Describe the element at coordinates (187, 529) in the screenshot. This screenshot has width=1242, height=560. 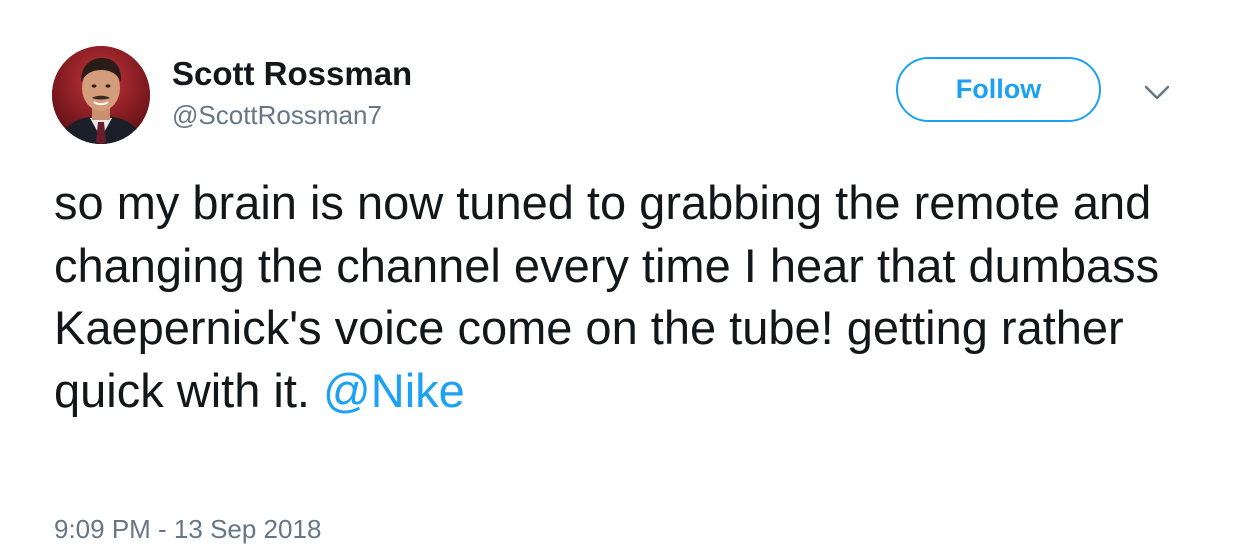
I see `tweet-timestamp: 9:09 PM - 13 Sep 2018` at that location.